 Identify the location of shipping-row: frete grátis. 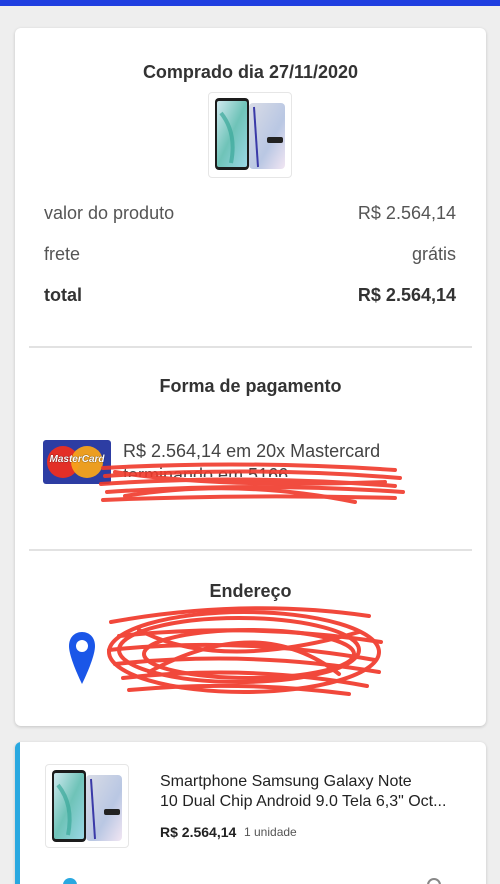
(250, 254).